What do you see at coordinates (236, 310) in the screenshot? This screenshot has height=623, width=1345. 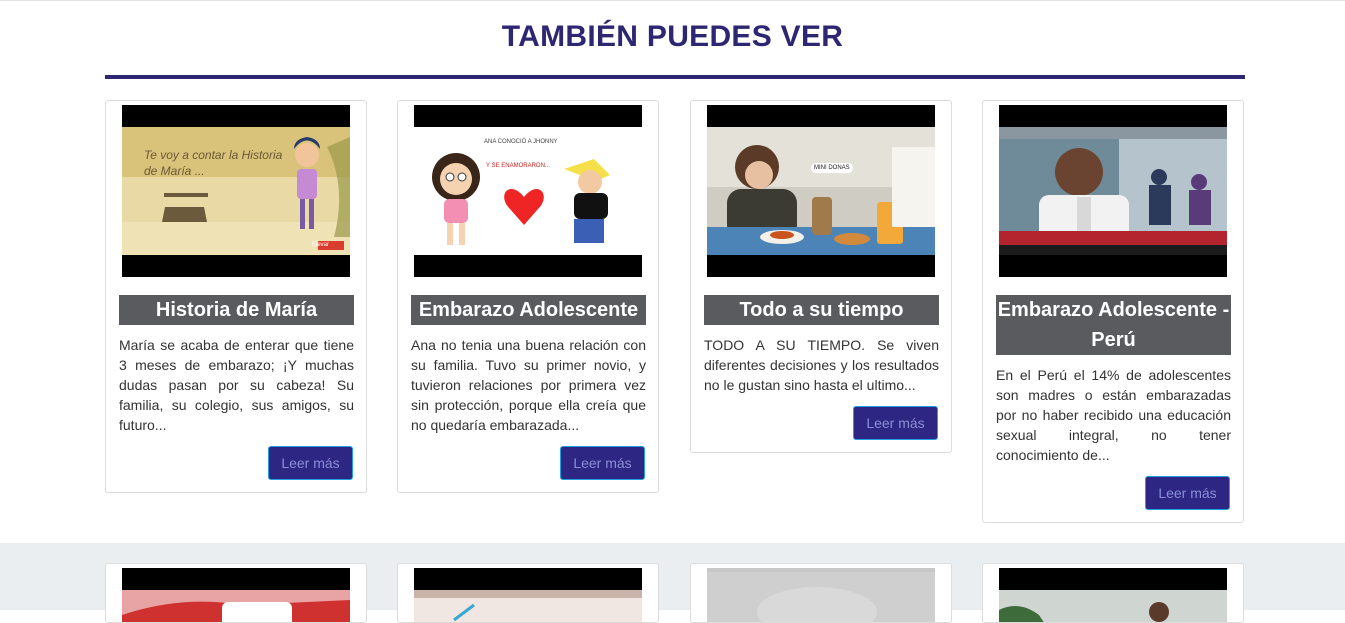 I see `card-title: Historia de María` at bounding box center [236, 310].